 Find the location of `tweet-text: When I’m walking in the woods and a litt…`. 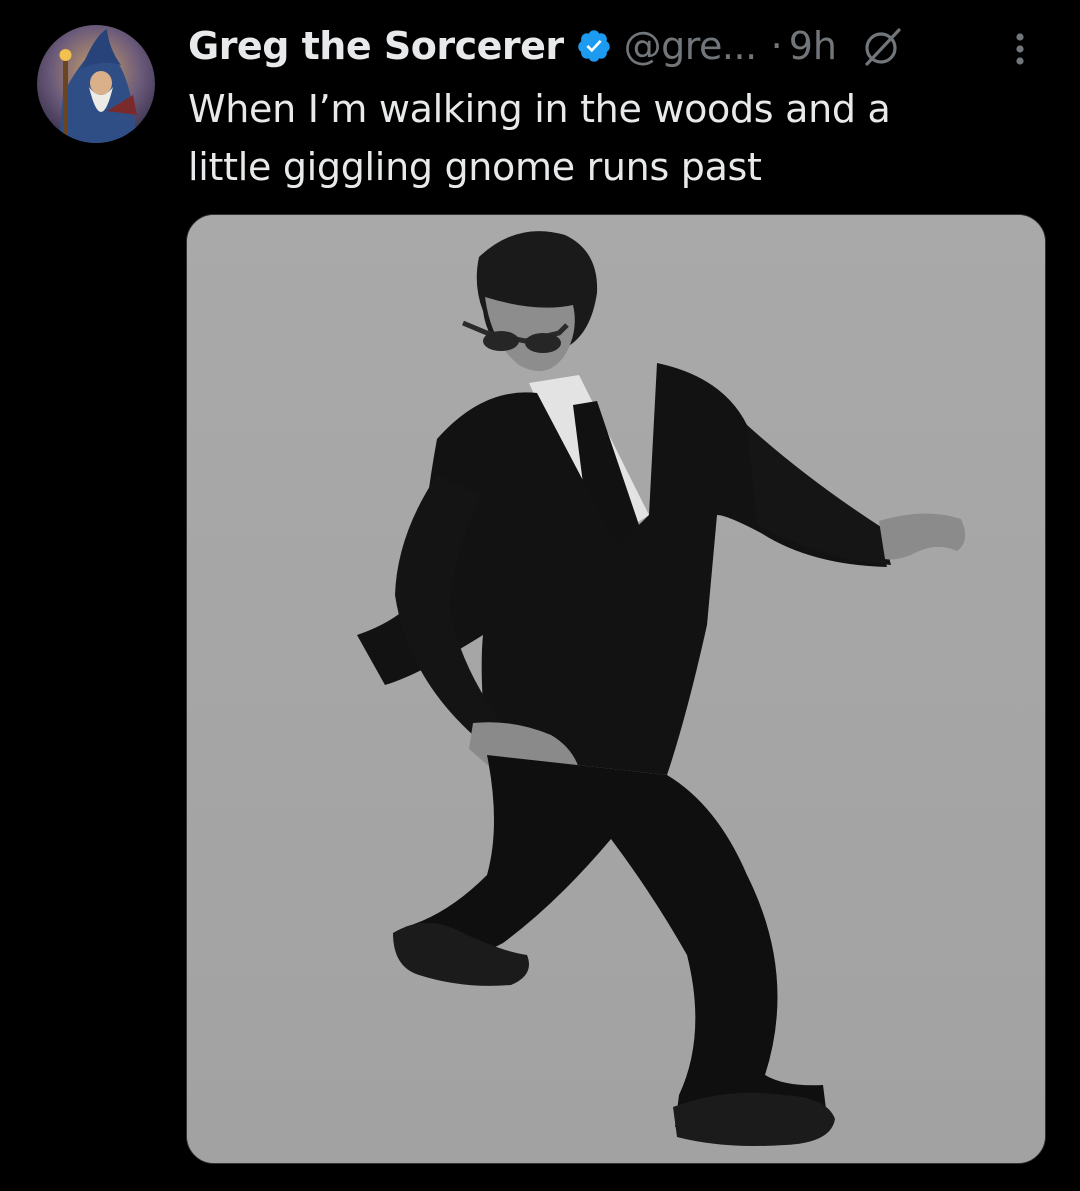

tweet-text: When I’m walking in the woods and a litt… is located at coordinates (618, 138).